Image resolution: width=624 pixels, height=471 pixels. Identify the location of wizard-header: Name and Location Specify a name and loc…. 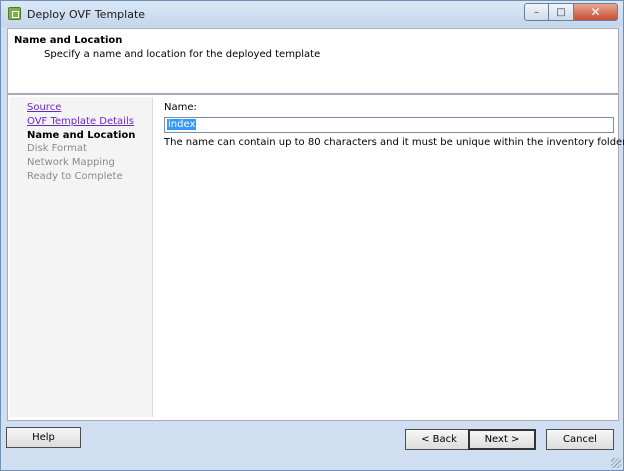
(313, 61).